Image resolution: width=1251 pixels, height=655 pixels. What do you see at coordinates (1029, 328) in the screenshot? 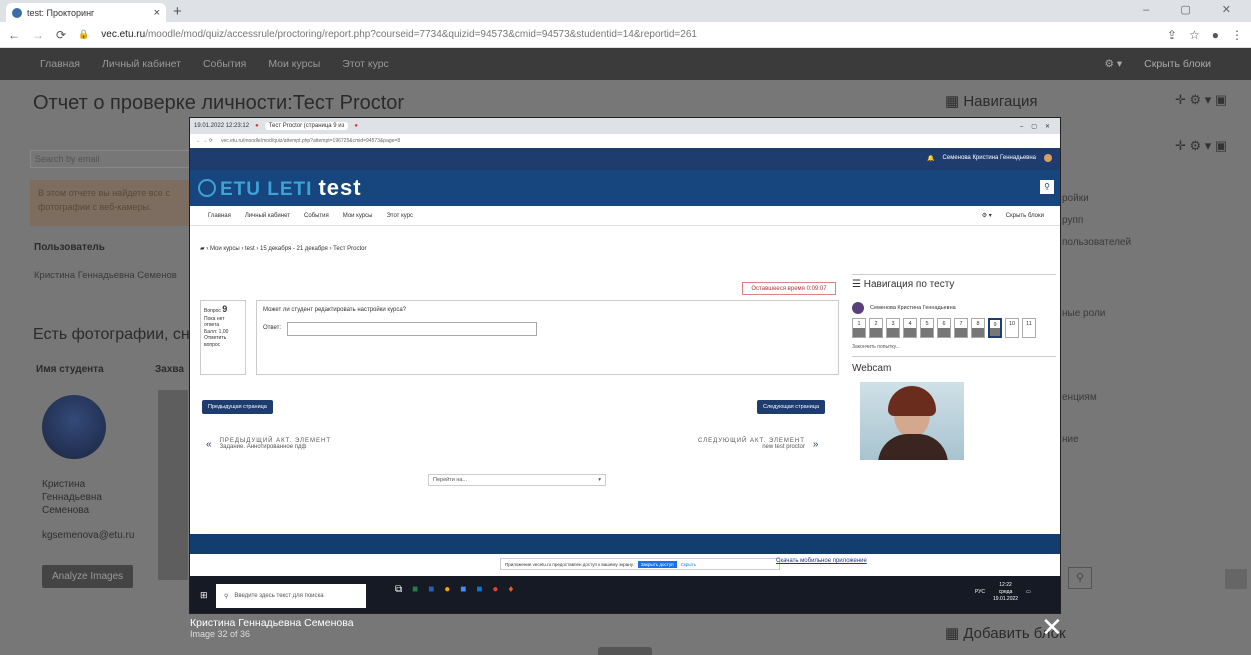
I see `quiz-nav-button: 11` at bounding box center [1029, 328].